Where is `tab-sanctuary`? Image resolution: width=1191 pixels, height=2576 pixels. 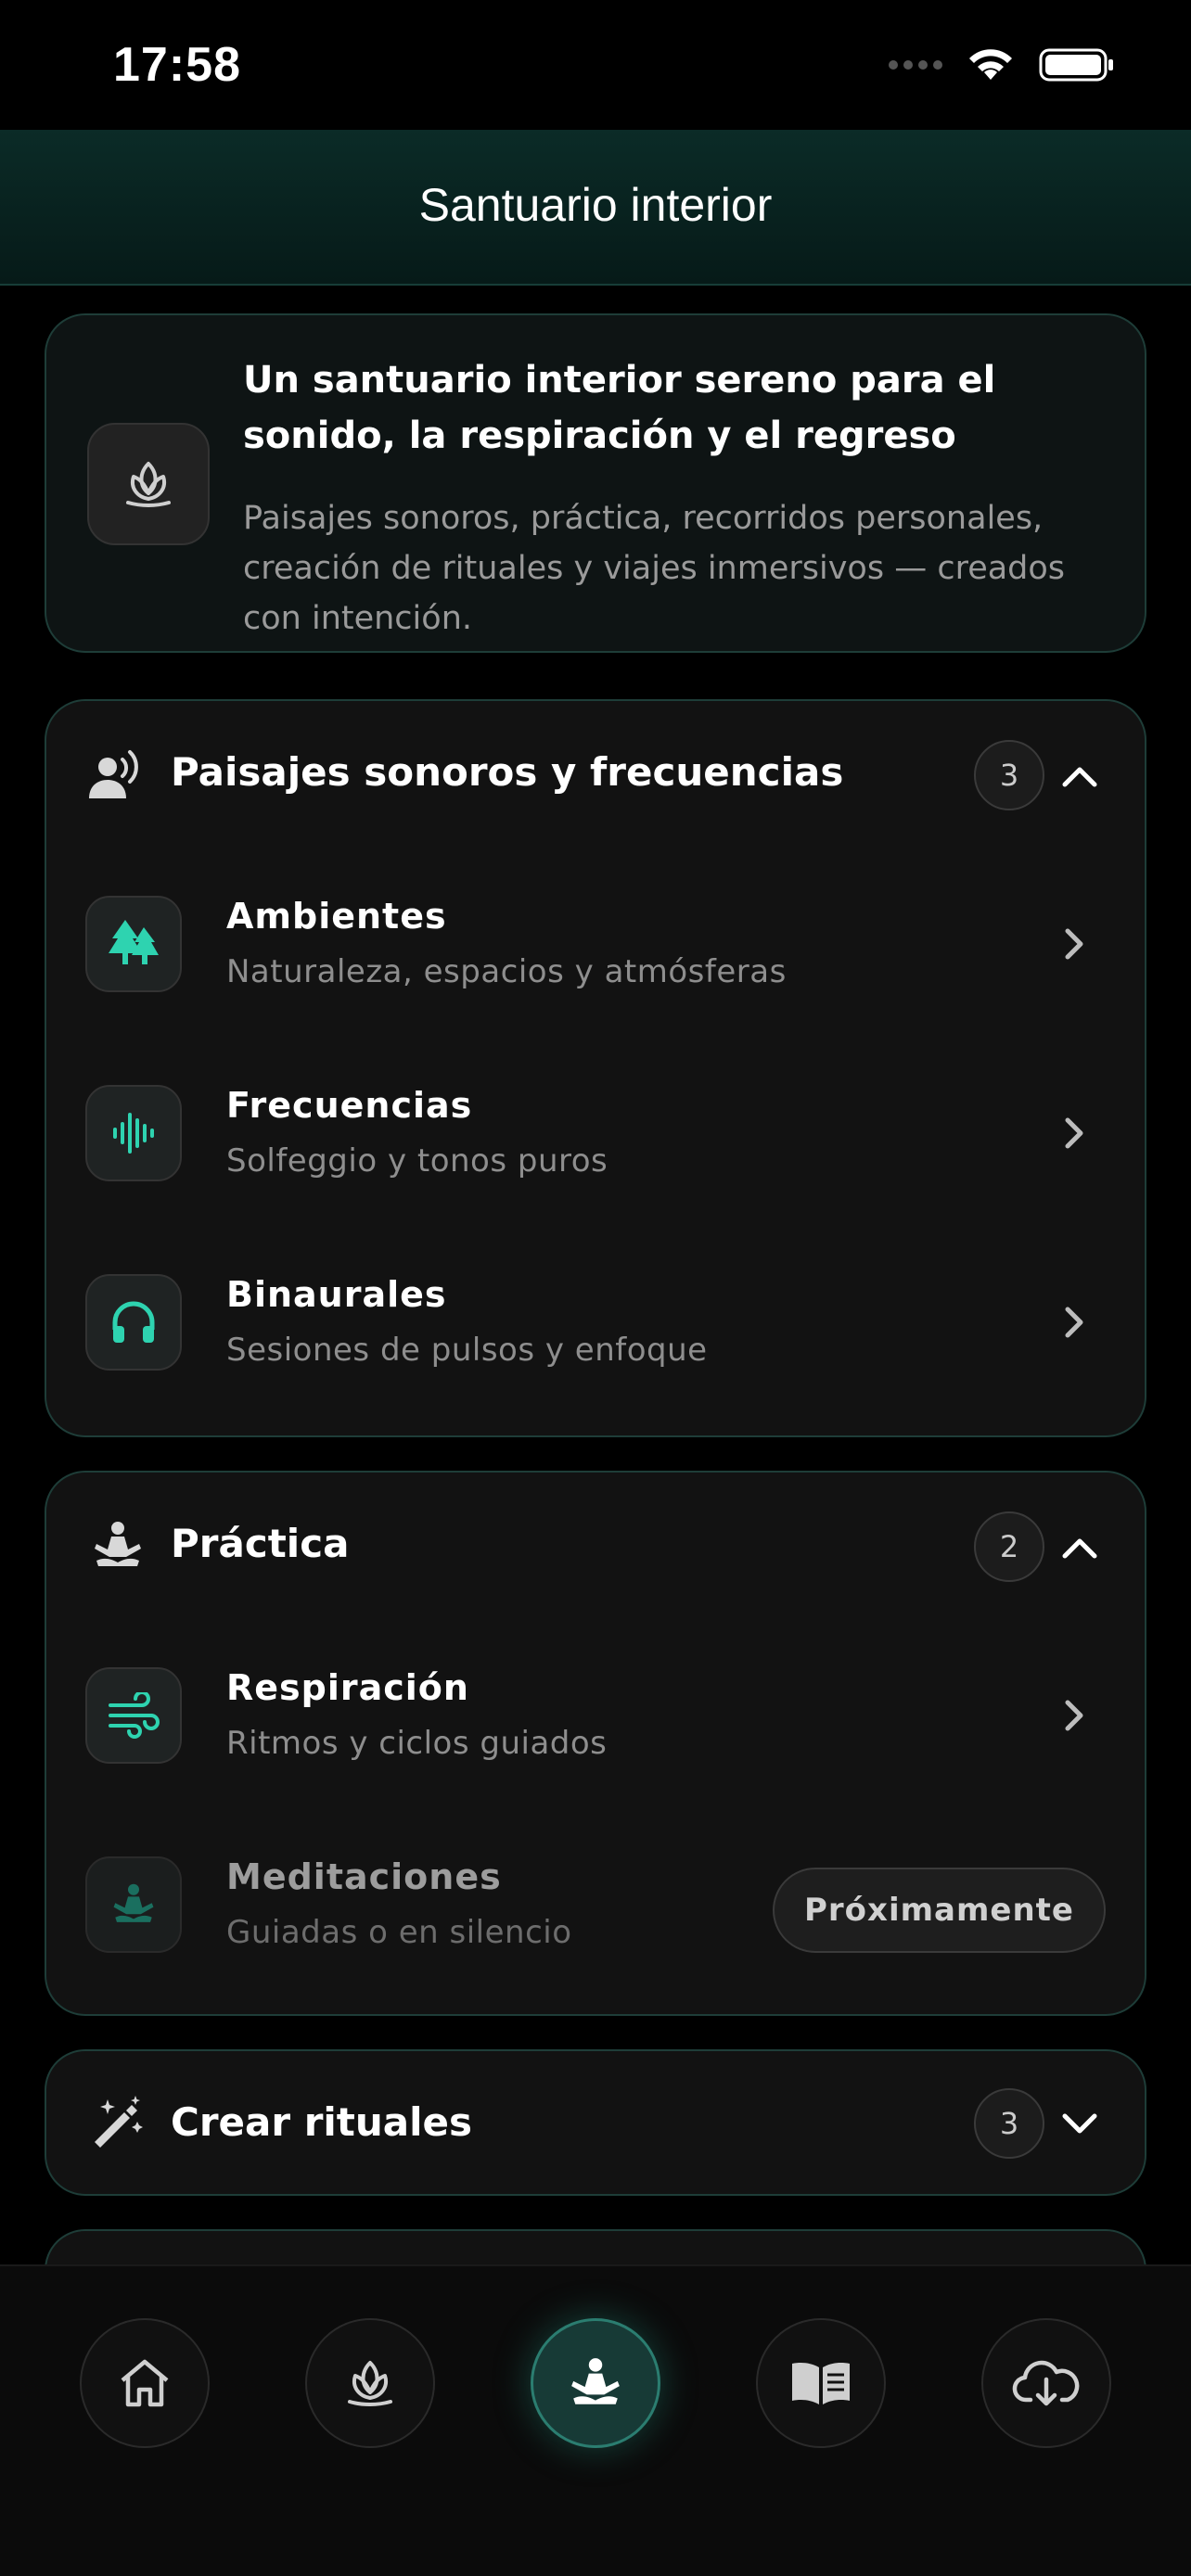 tab-sanctuary is located at coordinates (370, 2383).